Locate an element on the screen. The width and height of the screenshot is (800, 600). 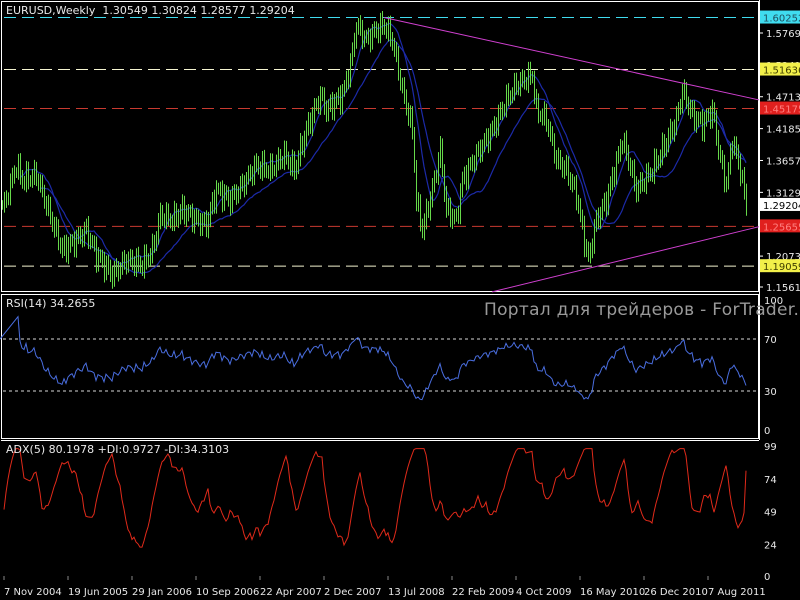
rsi-tick-label: 70 is located at coordinates (770, 340).